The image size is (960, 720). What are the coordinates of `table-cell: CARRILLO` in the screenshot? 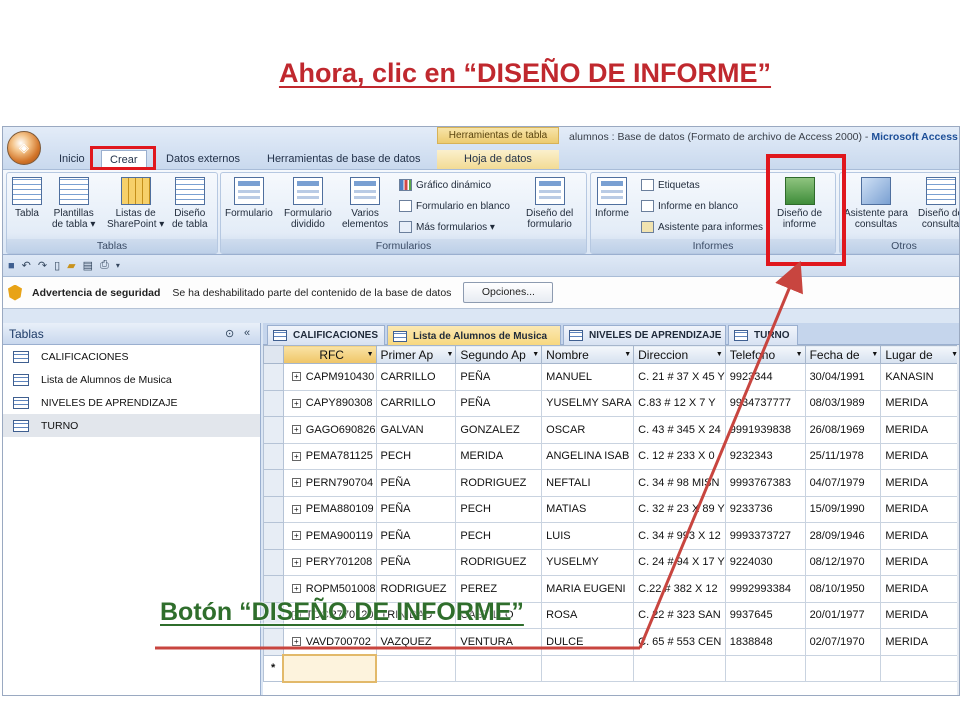 It's located at (416, 403).